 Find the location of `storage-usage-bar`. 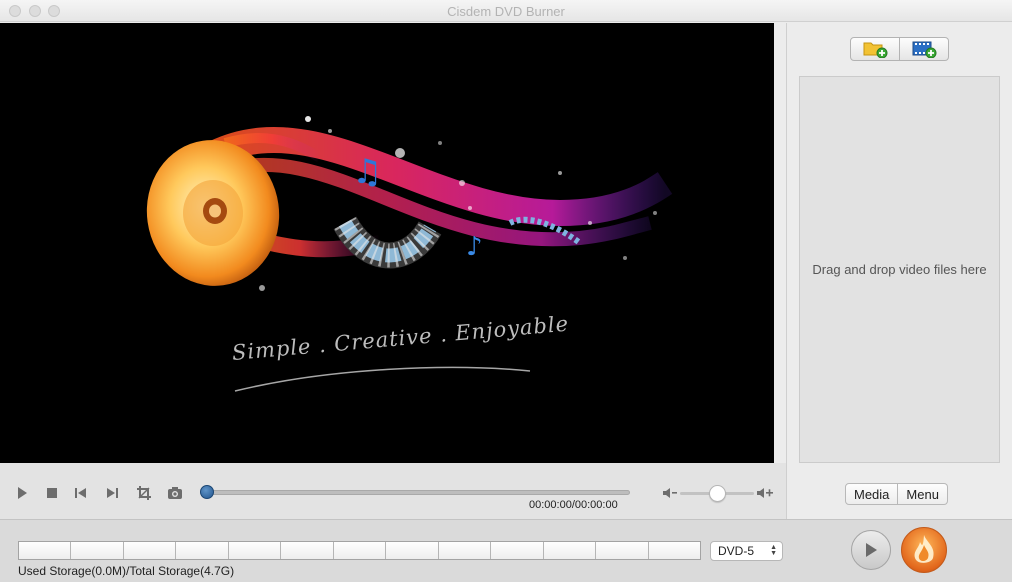

storage-usage-bar is located at coordinates (359, 550).